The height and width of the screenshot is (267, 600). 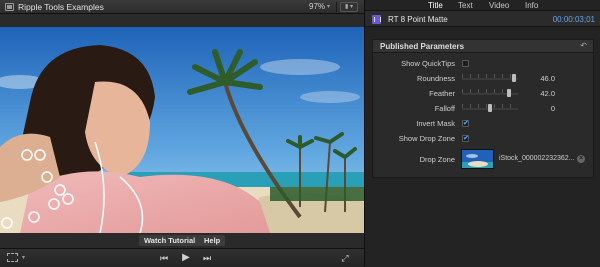 I want to click on play-button: ▶, so click(x=186, y=258).